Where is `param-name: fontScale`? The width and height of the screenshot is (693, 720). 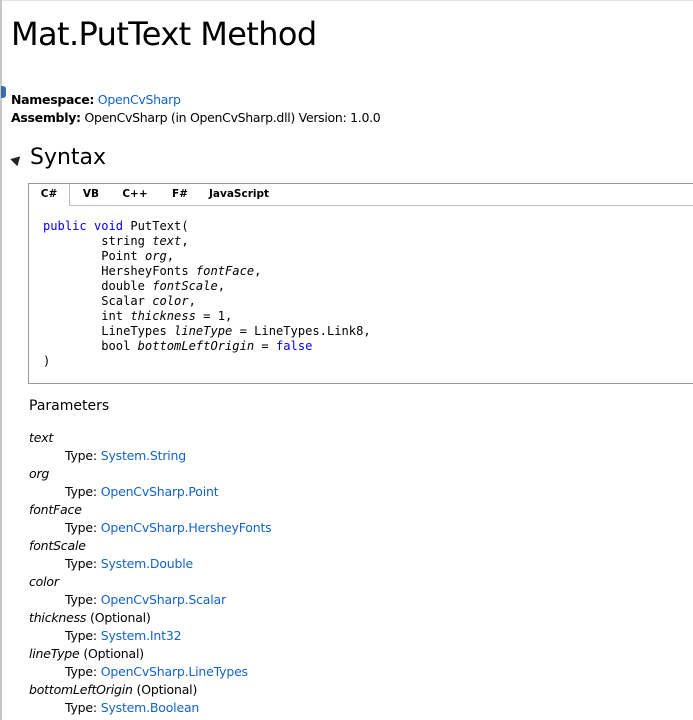 param-name: fontScale is located at coordinates (57, 546).